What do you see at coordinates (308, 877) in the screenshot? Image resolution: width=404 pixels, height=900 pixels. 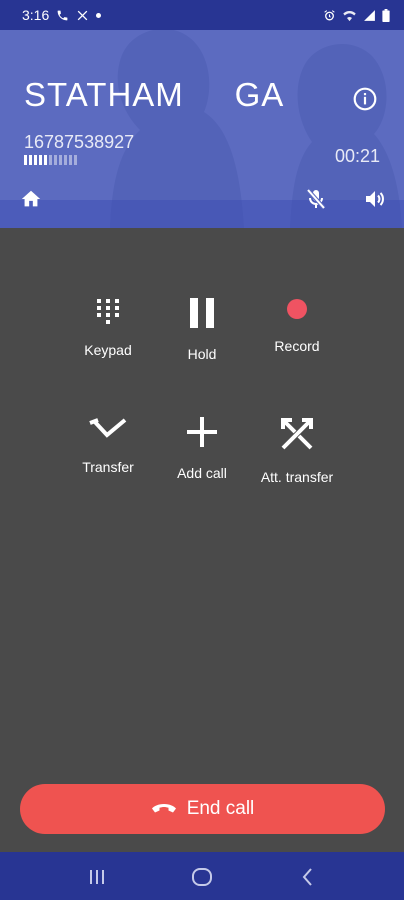 I see `back-icon` at bounding box center [308, 877].